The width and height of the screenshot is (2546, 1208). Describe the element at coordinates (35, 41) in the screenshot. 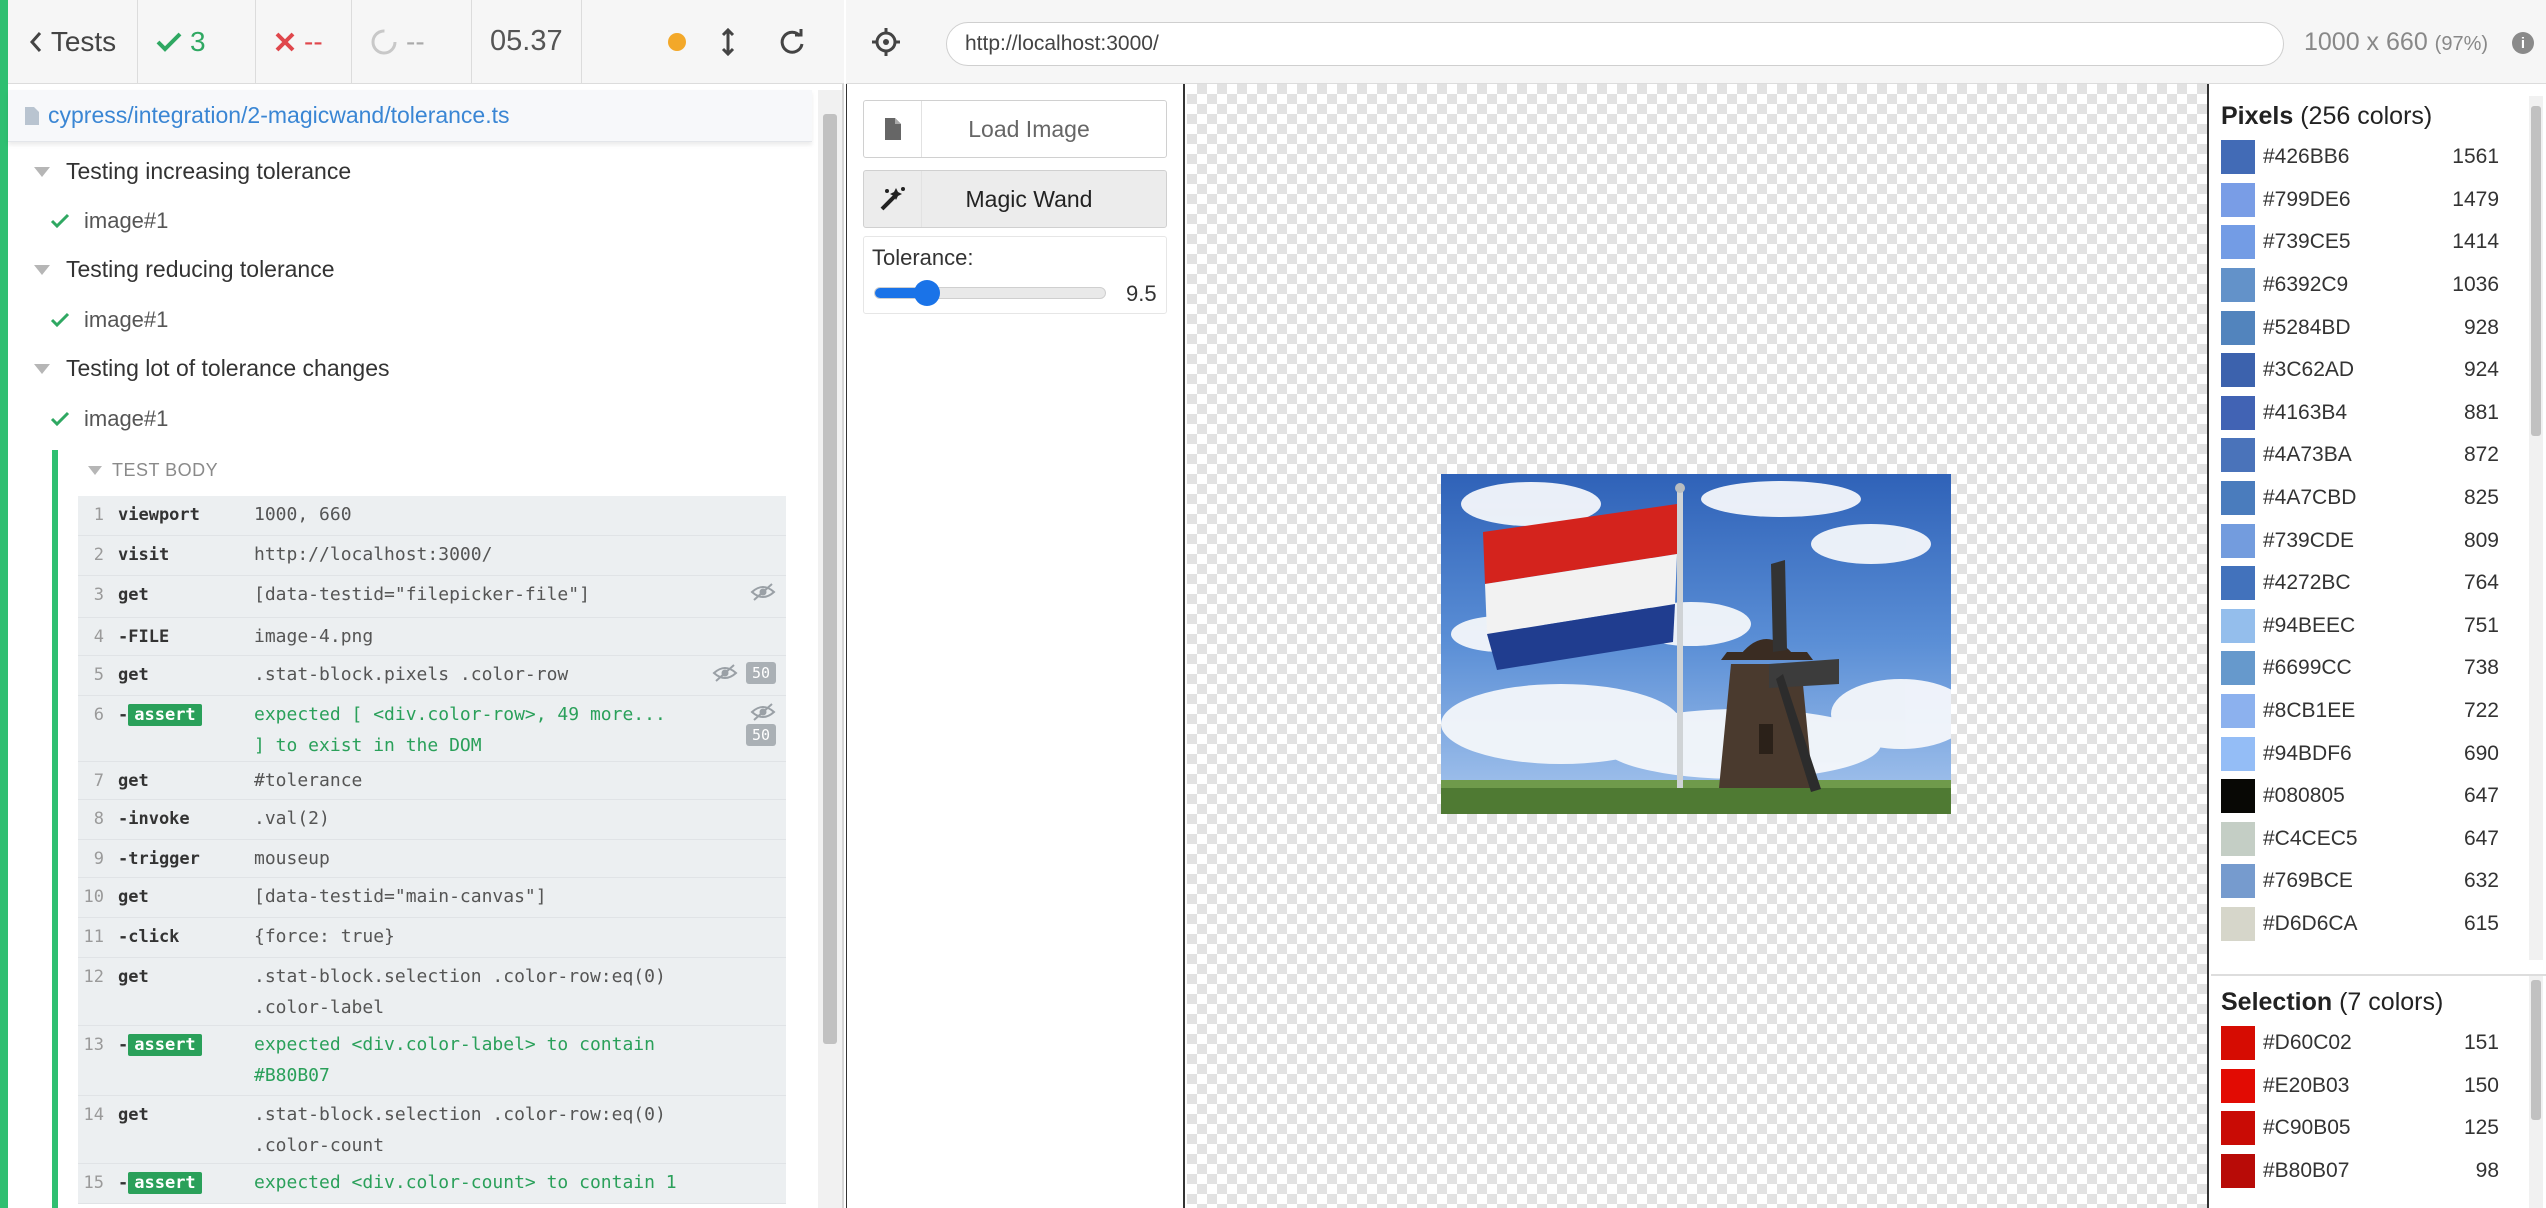

I see `chevron-left-icon` at that location.